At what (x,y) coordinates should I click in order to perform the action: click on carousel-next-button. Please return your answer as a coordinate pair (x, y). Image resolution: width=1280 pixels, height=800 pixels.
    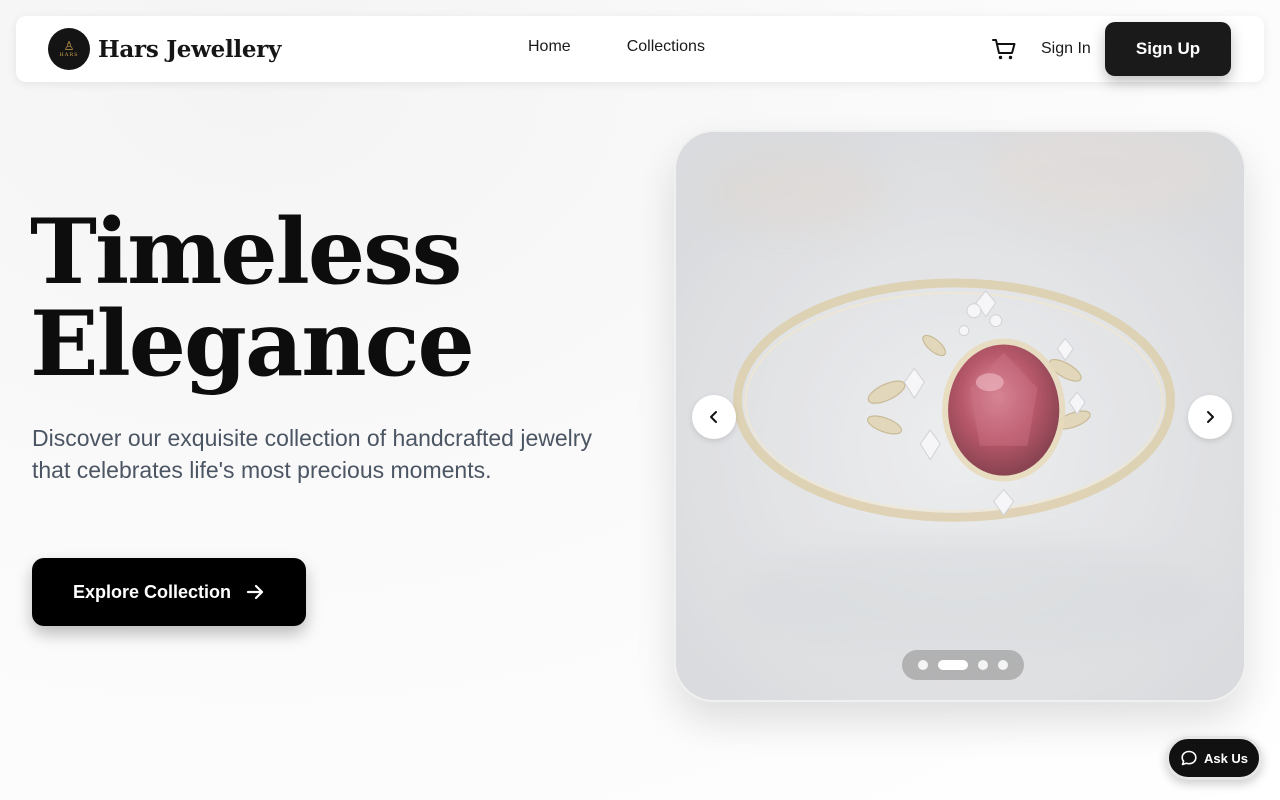
    Looking at the image, I should click on (1210, 417).